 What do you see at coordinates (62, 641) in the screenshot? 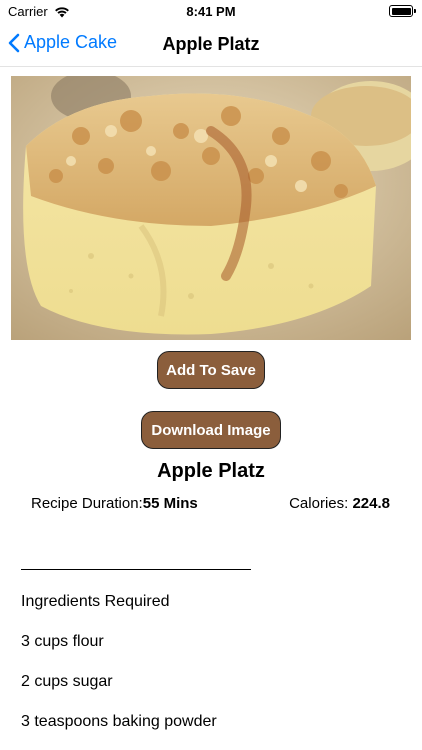
I see `ingredient-item: 3 cups flour` at bounding box center [62, 641].